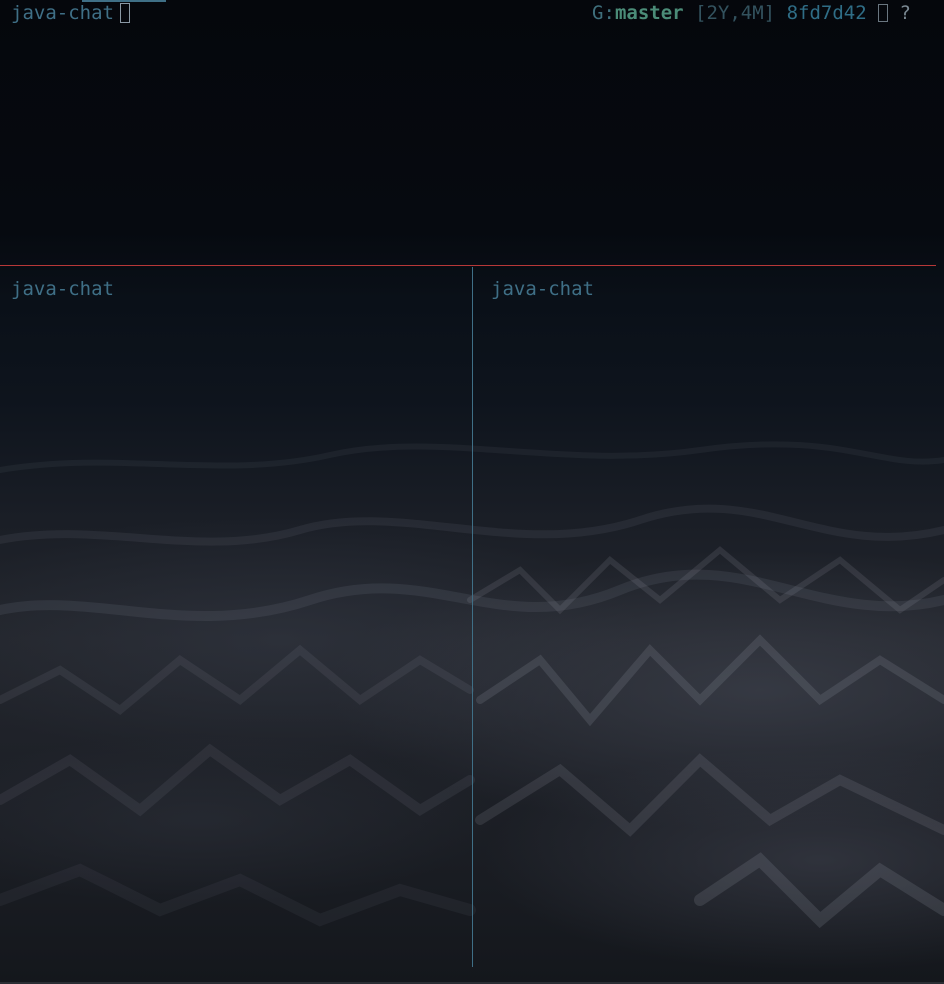 Image resolution: width=944 pixels, height=984 pixels. Describe the element at coordinates (649, 13) in the screenshot. I see `git-branch: master` at that location.